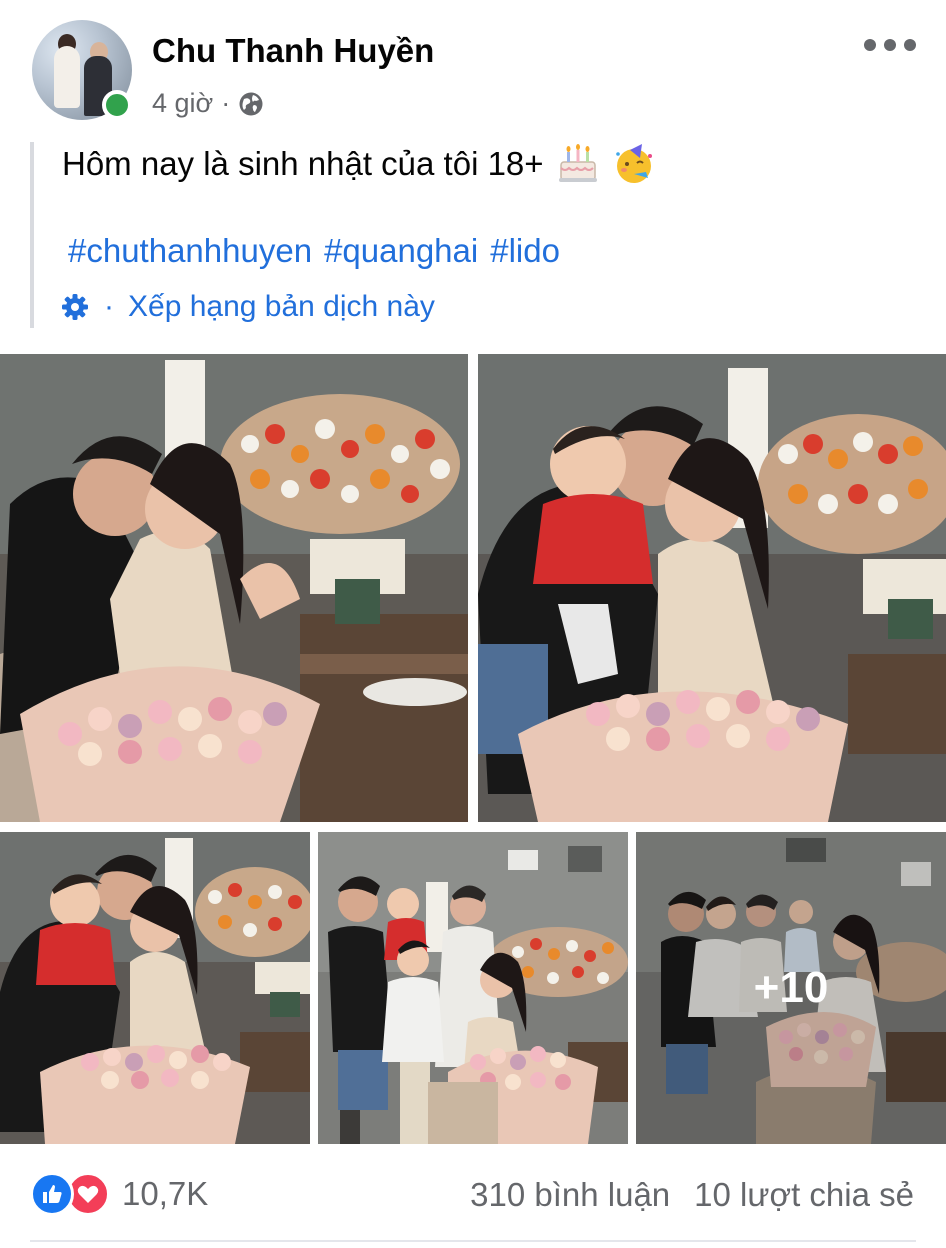  I want to click on footer-divider, so click(473, 1241).